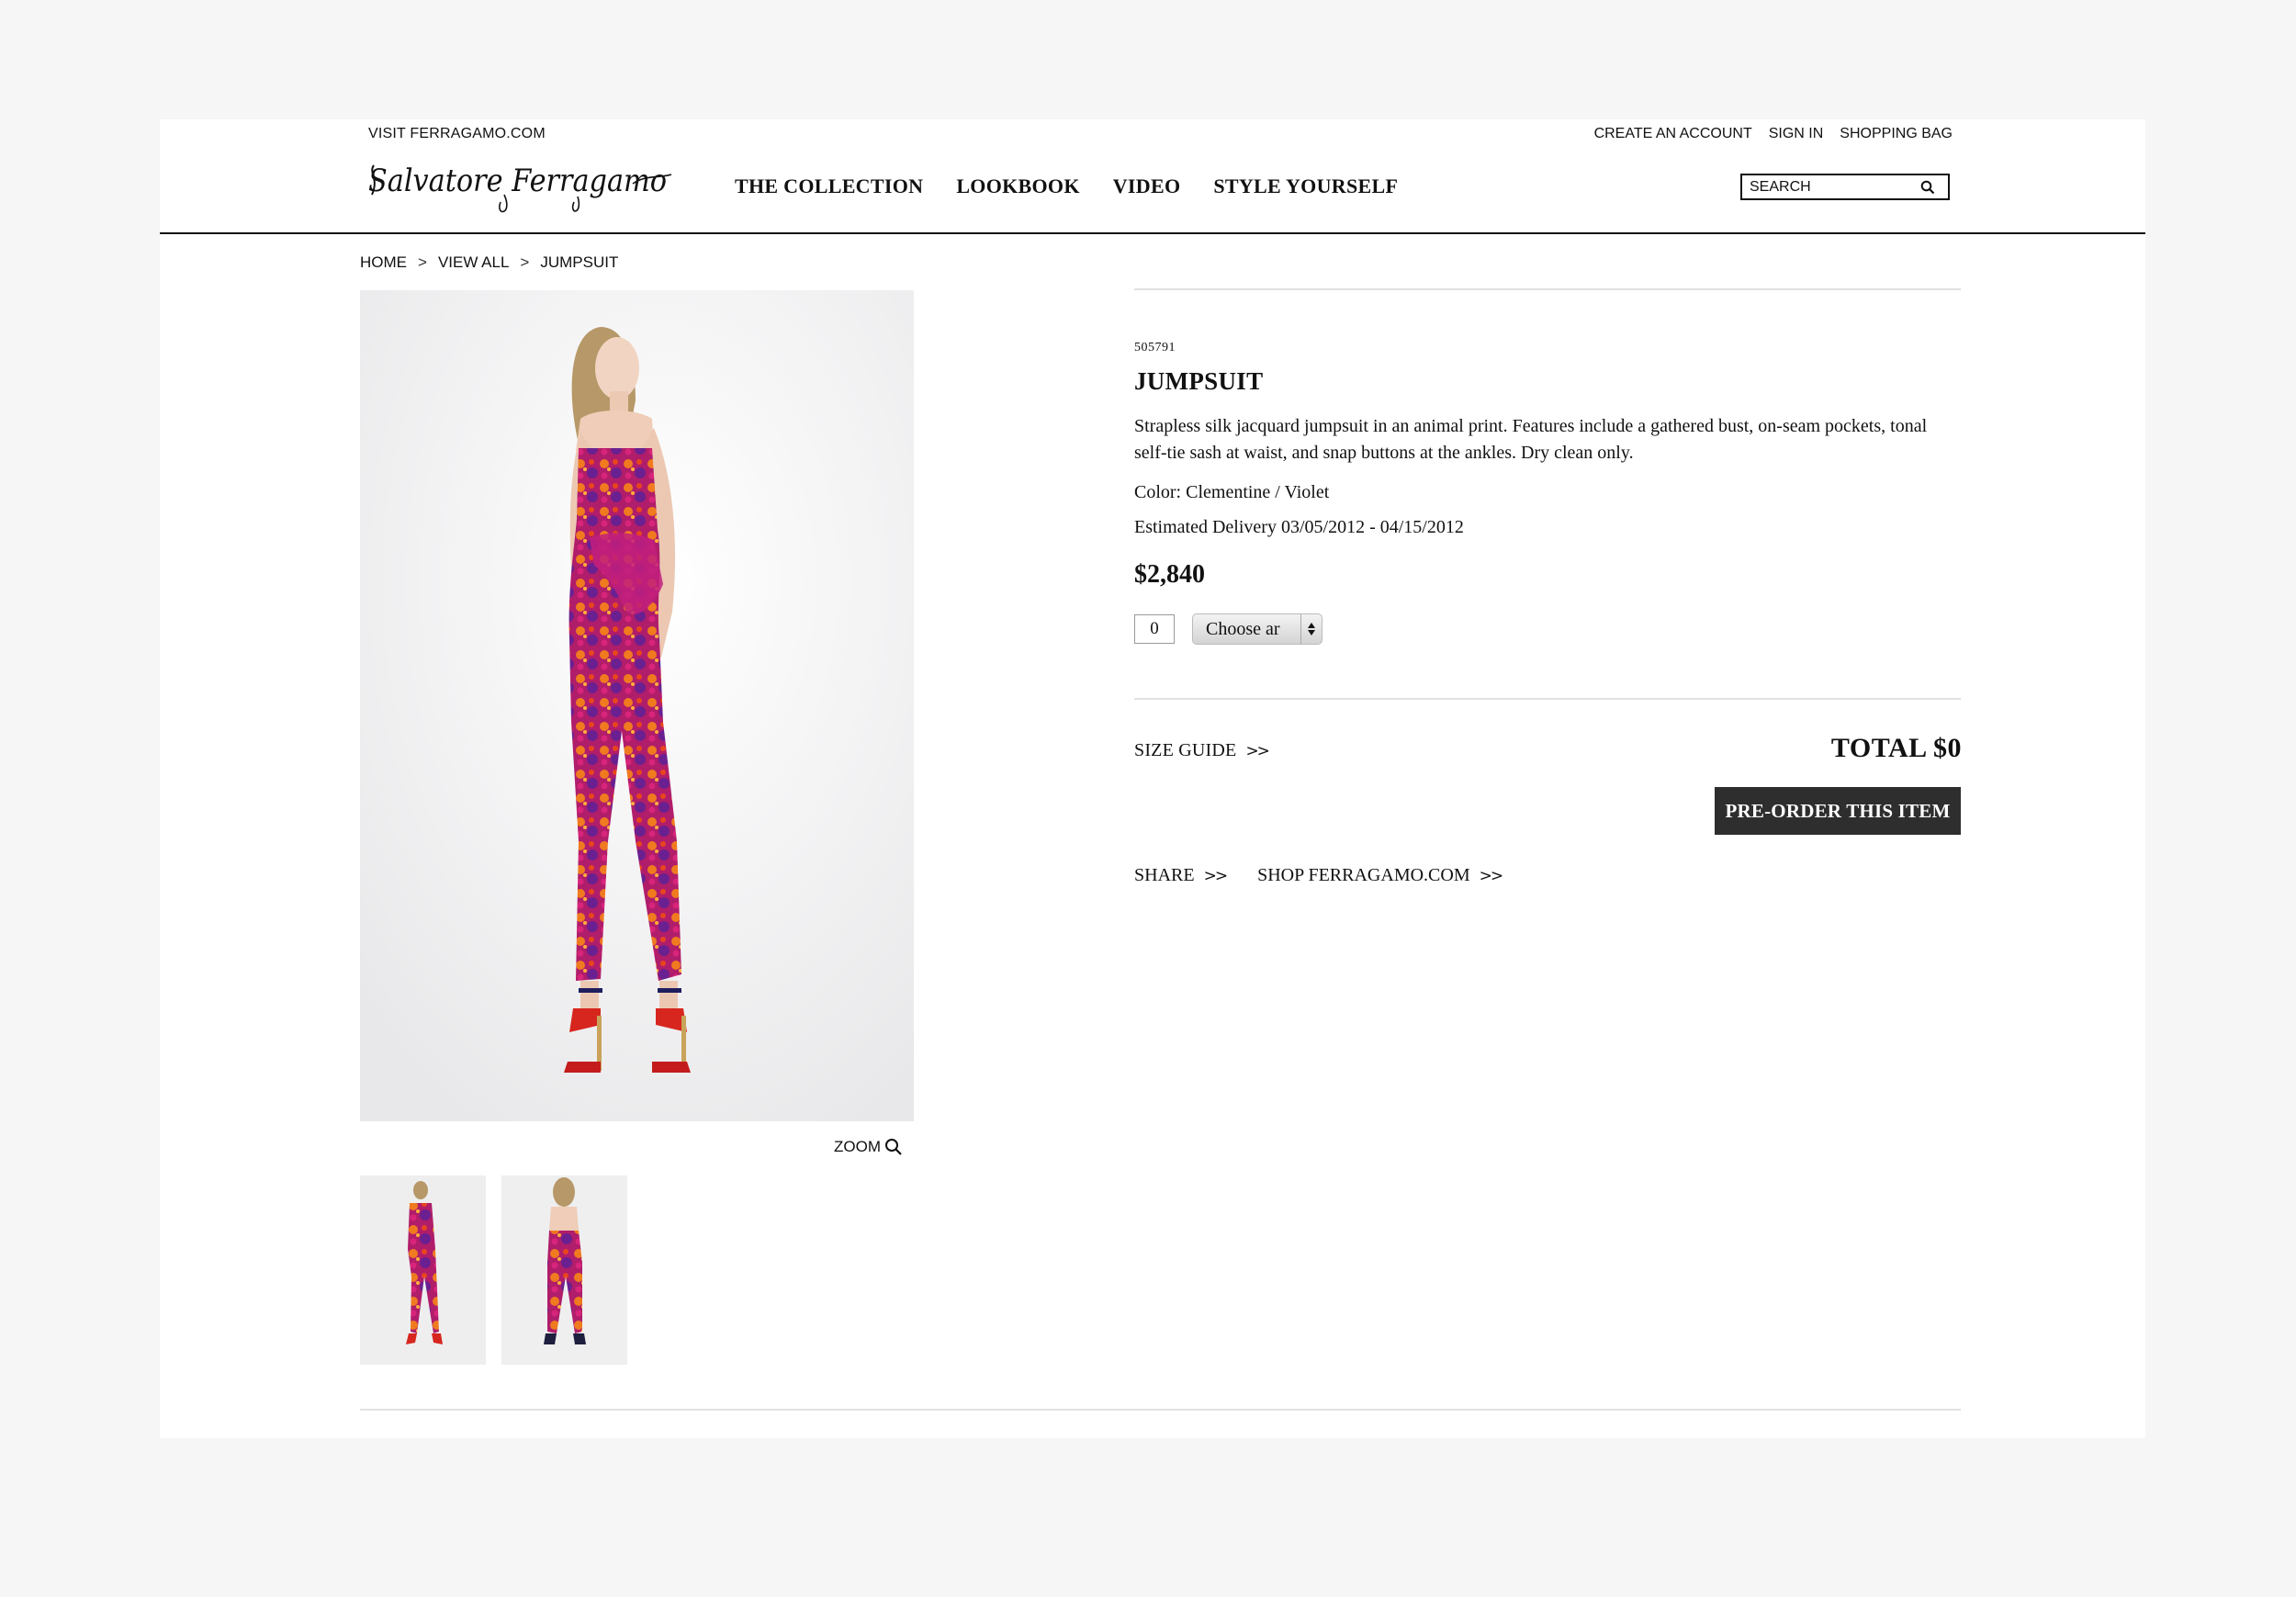  I want to click on share-link: SHARE >>, so click(1181, 875).